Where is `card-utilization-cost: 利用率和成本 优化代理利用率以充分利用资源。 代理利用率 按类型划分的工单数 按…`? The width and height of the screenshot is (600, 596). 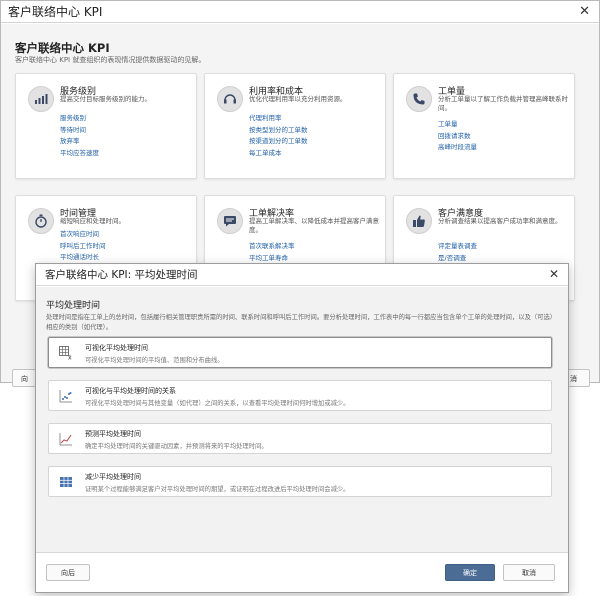 card-utilization-cost: 利用率和成本 优化代理利用率以充分利用资源。 代理利用率 按类型划分的工单数 按… is located at coordinates (295, 126).